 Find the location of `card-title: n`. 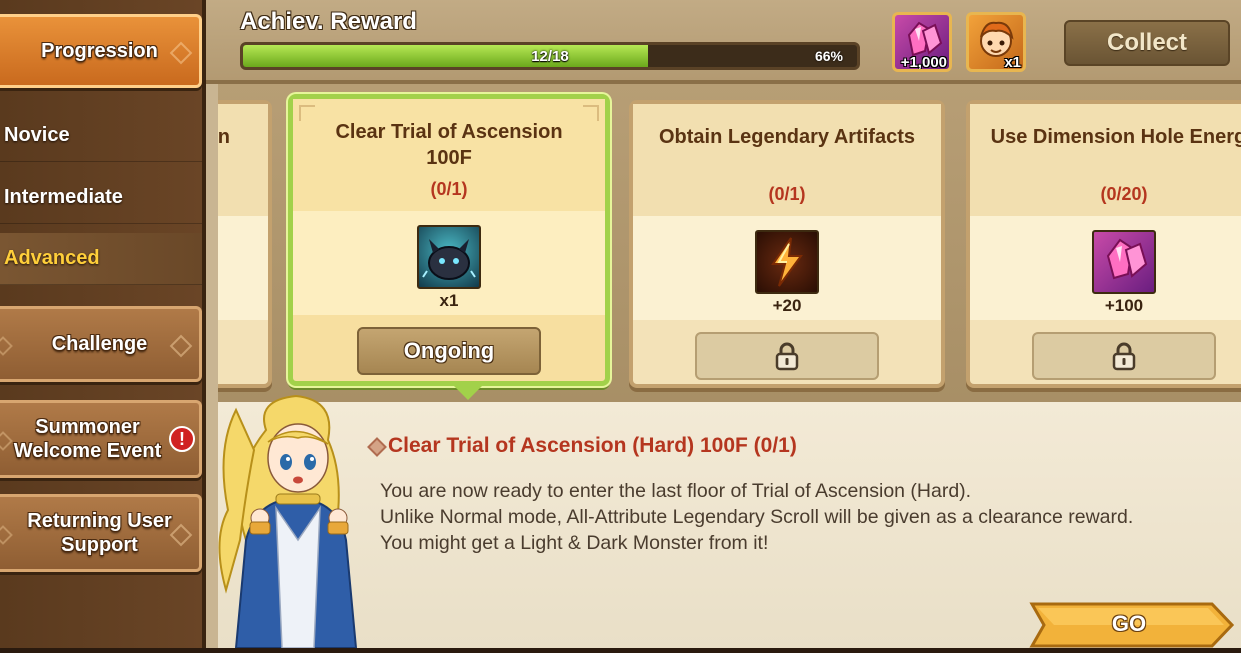

card-title: n is located at coordinates (224, 137).